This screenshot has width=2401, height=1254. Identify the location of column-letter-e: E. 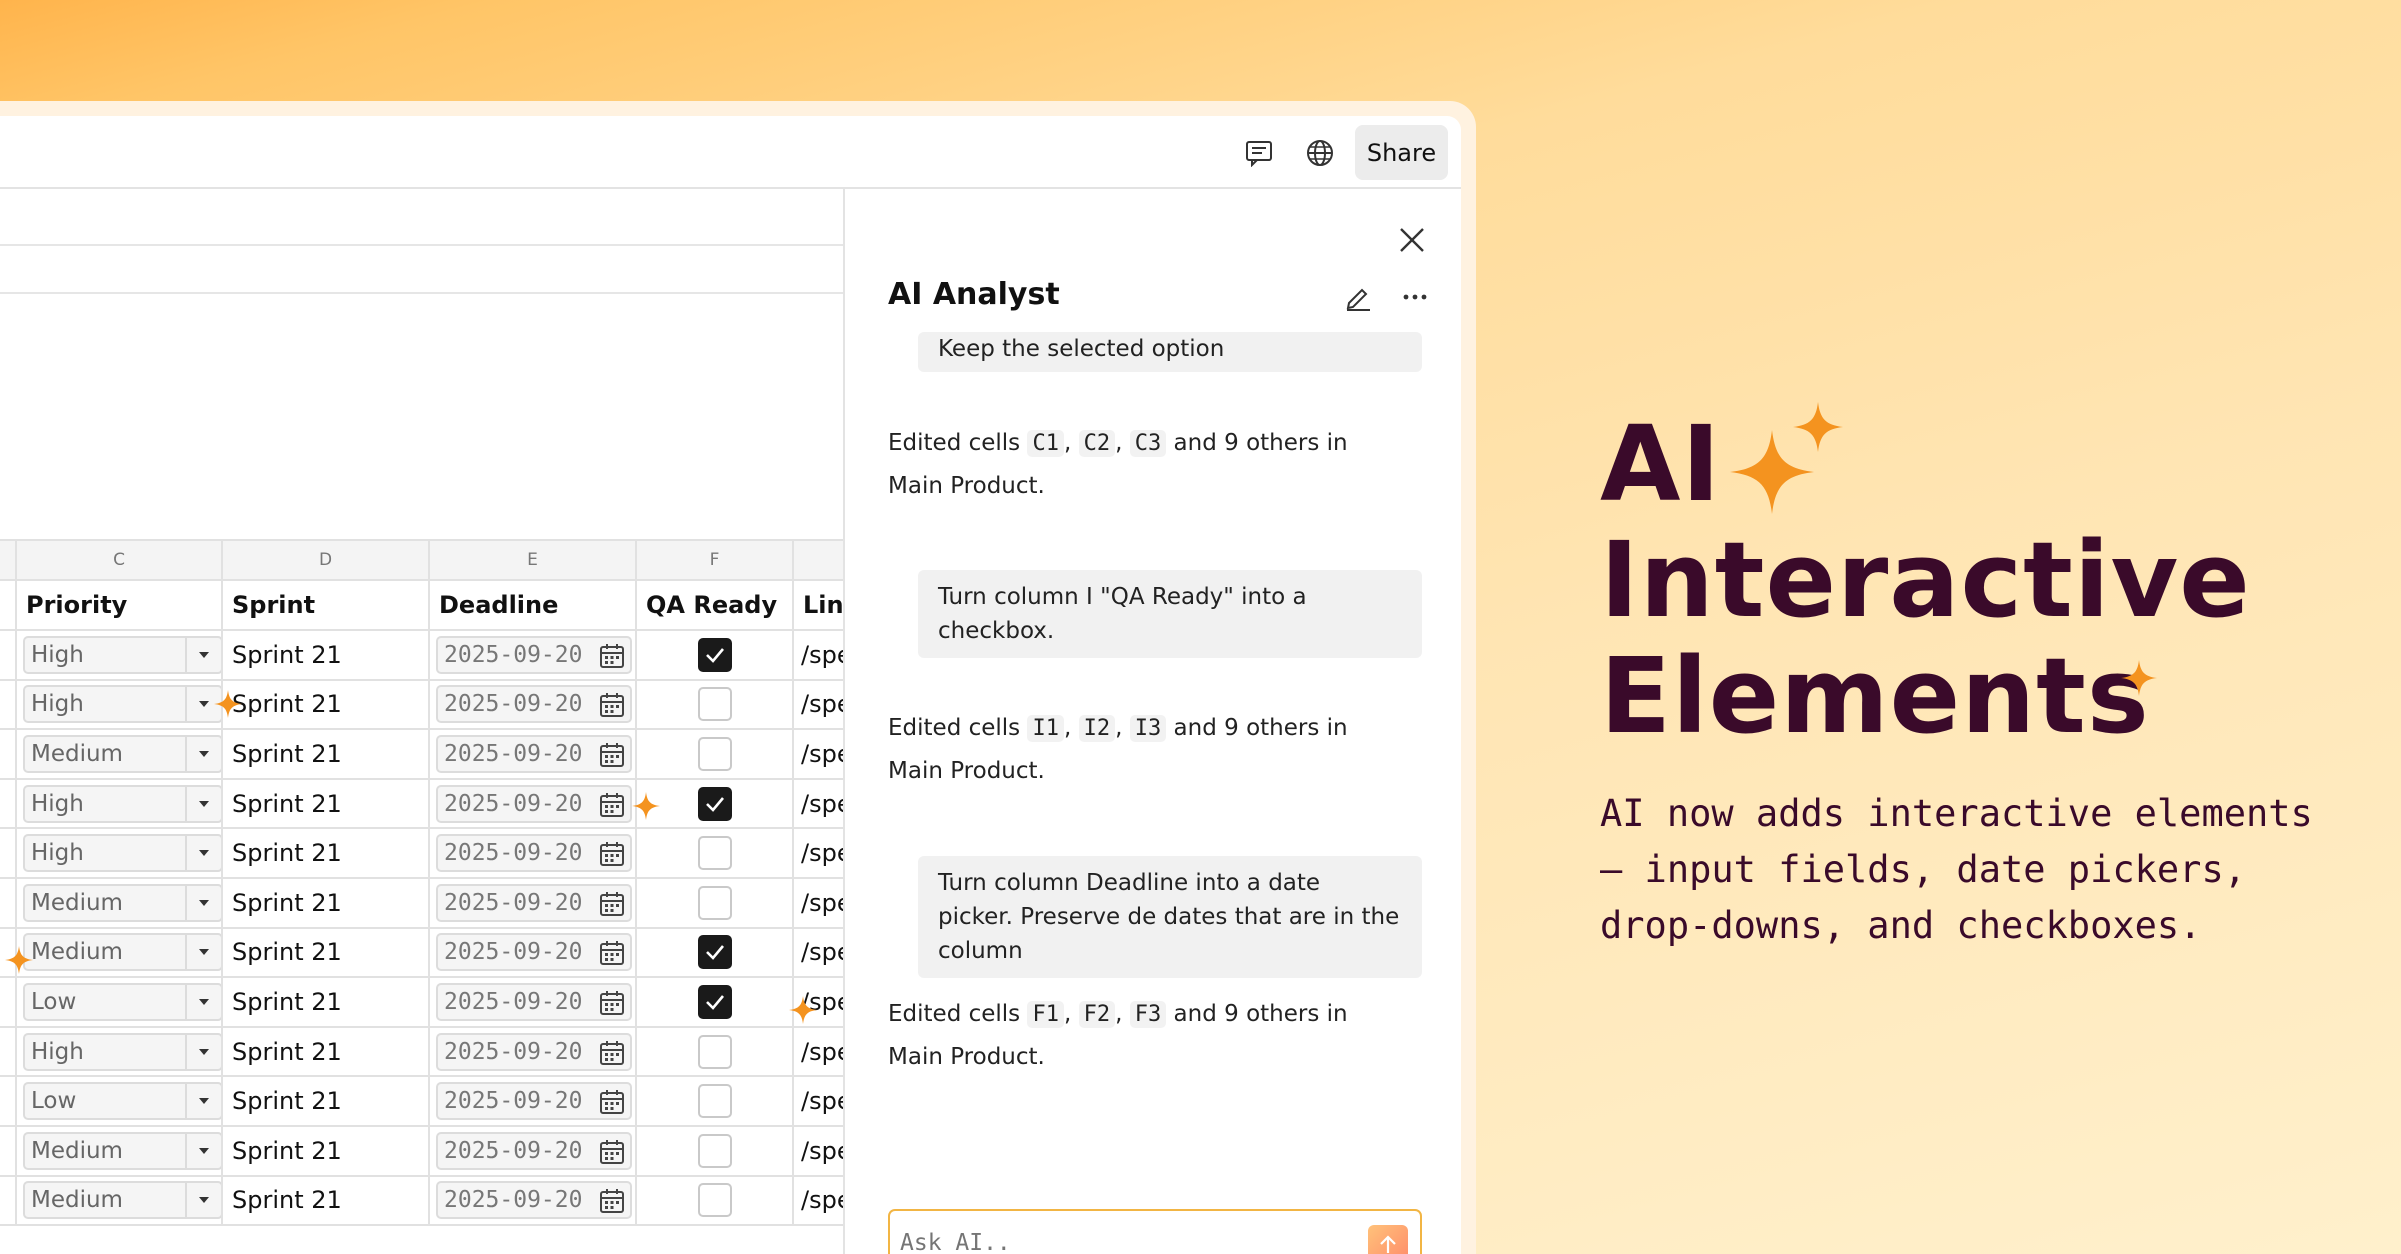
(532, 560).